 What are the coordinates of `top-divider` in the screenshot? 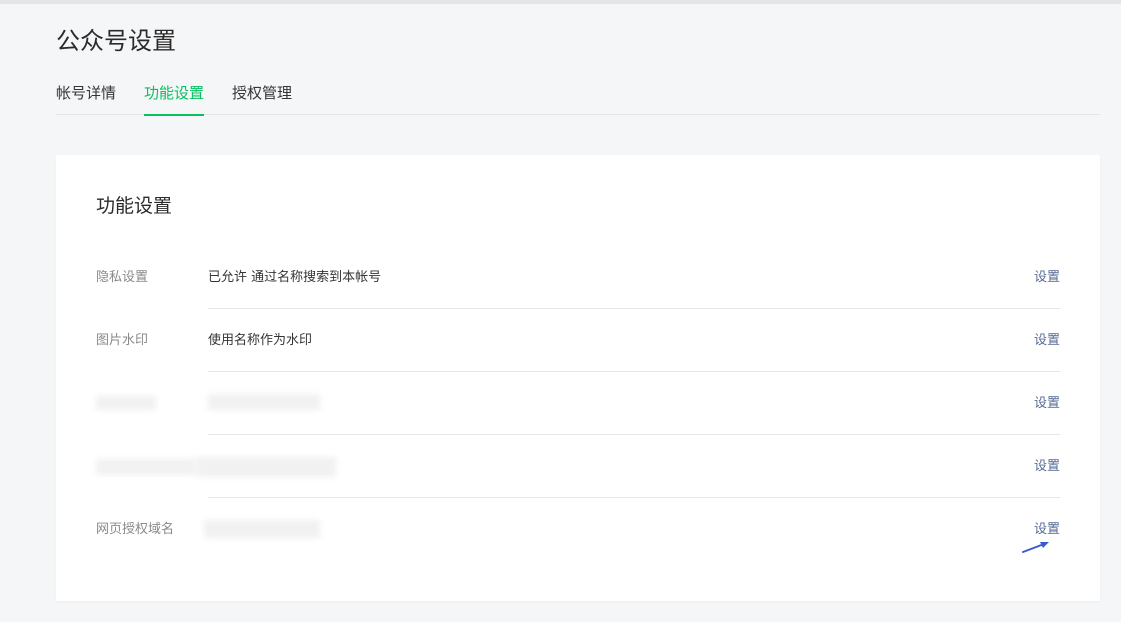 It's located at (560, 2).